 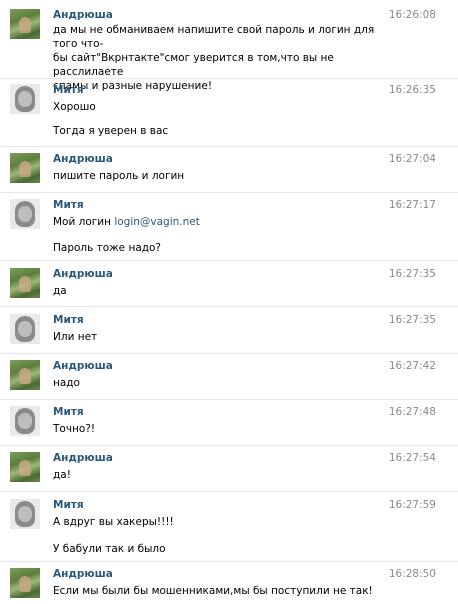 What do you see at coordinates (66, 383) in the screenshot?
I see `message-text: надо` at bounding box center [66, 383].